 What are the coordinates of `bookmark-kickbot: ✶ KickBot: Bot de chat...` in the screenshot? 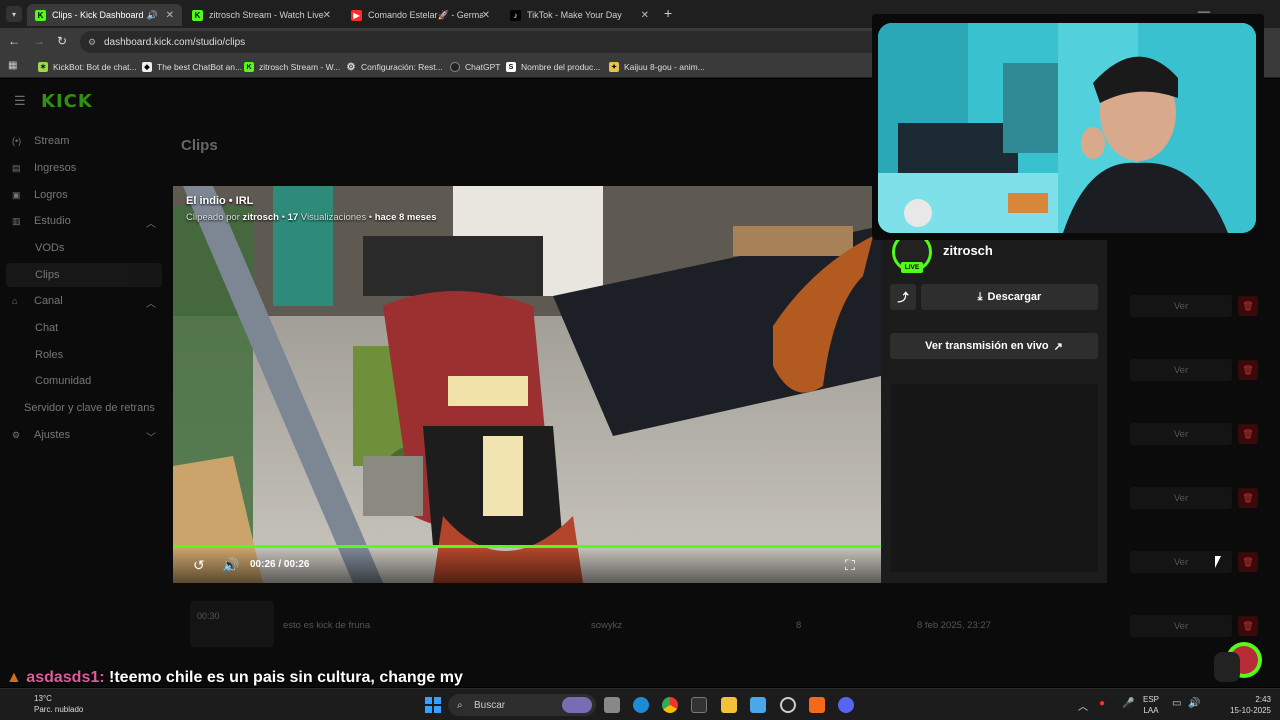 It's located at (87, 67).